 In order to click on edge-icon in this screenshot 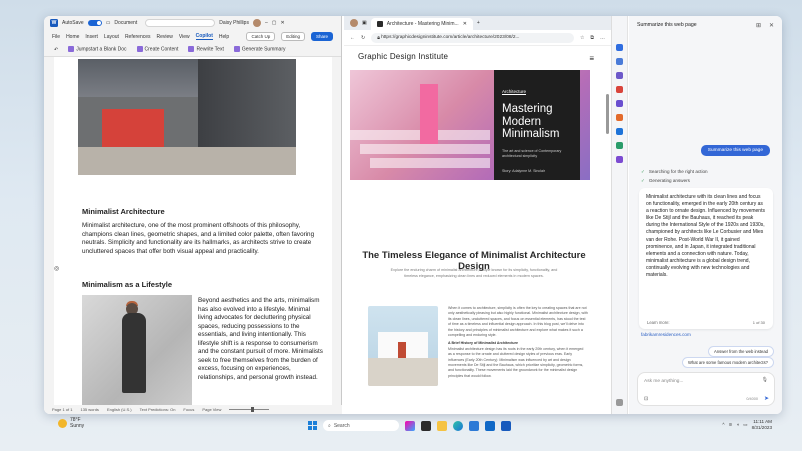, I will do `click(458, 425)`.